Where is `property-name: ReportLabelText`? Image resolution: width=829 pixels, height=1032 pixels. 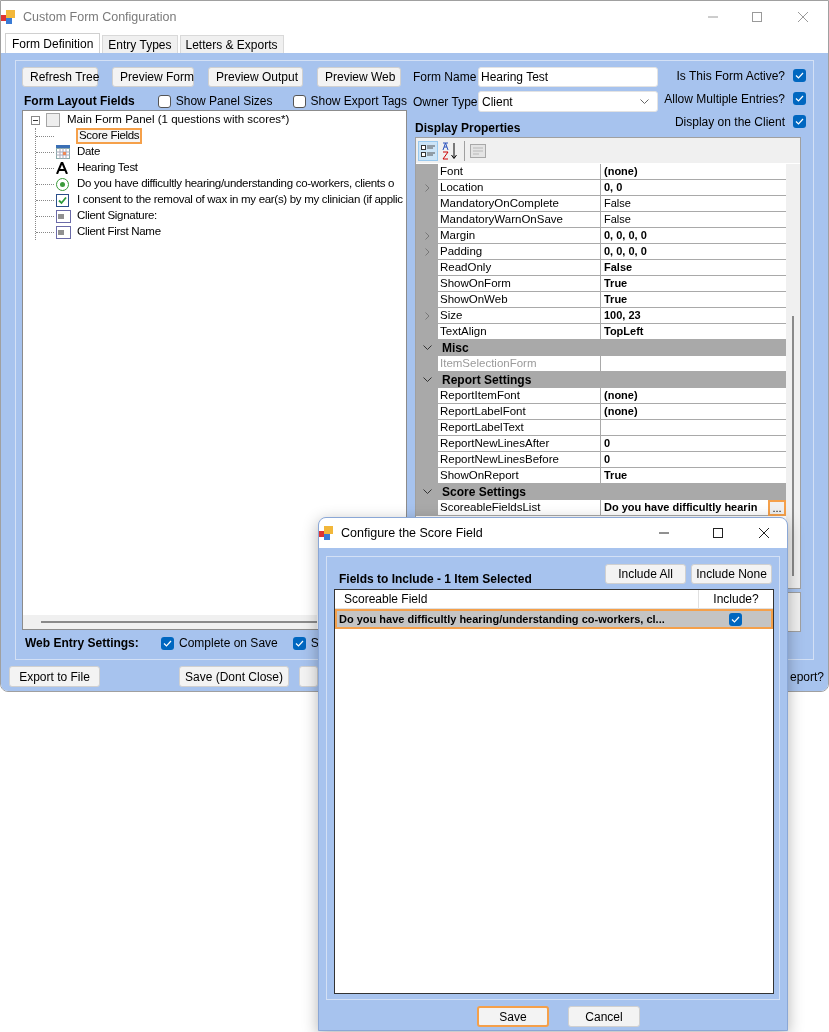
property-name: ReportLabelText is located at coordinates (519, 428).